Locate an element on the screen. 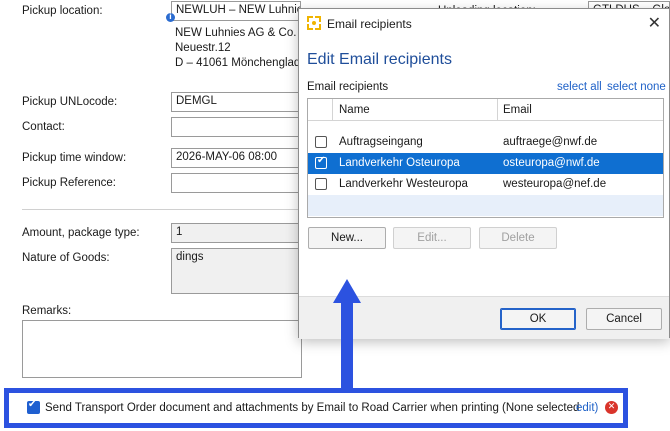 The width and height of the screenshot is (670, 431). info-icon: i is located at coordinates (170, 17).